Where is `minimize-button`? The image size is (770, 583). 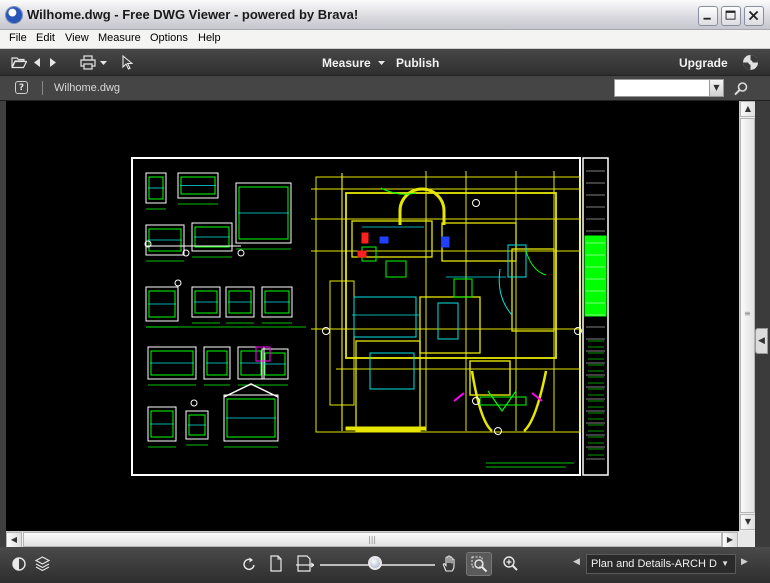
minimize-button is located at coordinates (708, 16).